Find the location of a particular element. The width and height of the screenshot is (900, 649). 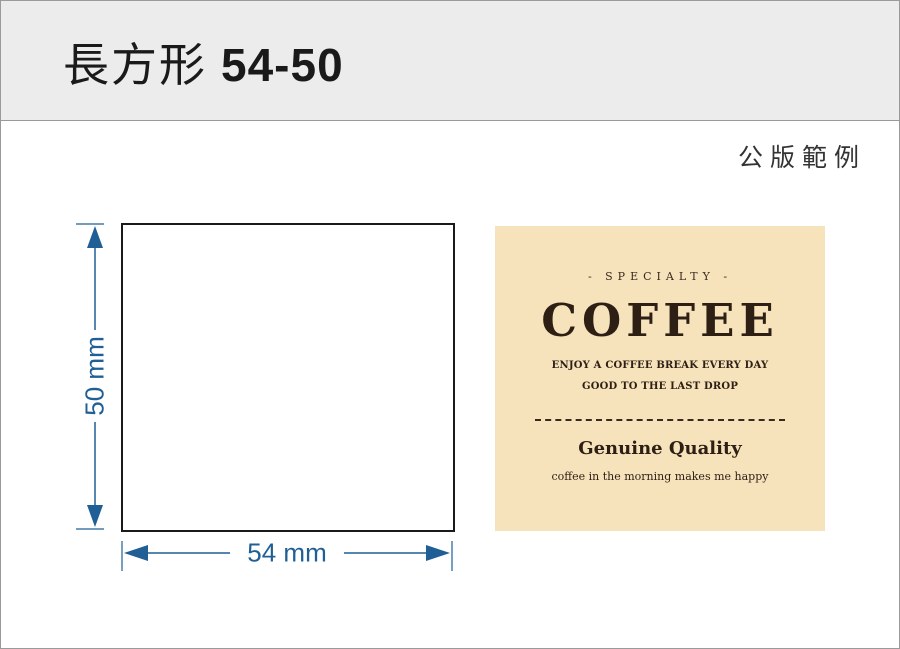

good-drop-line: GOOD TO THE LAST DROP is located at coordinates (660, 386).